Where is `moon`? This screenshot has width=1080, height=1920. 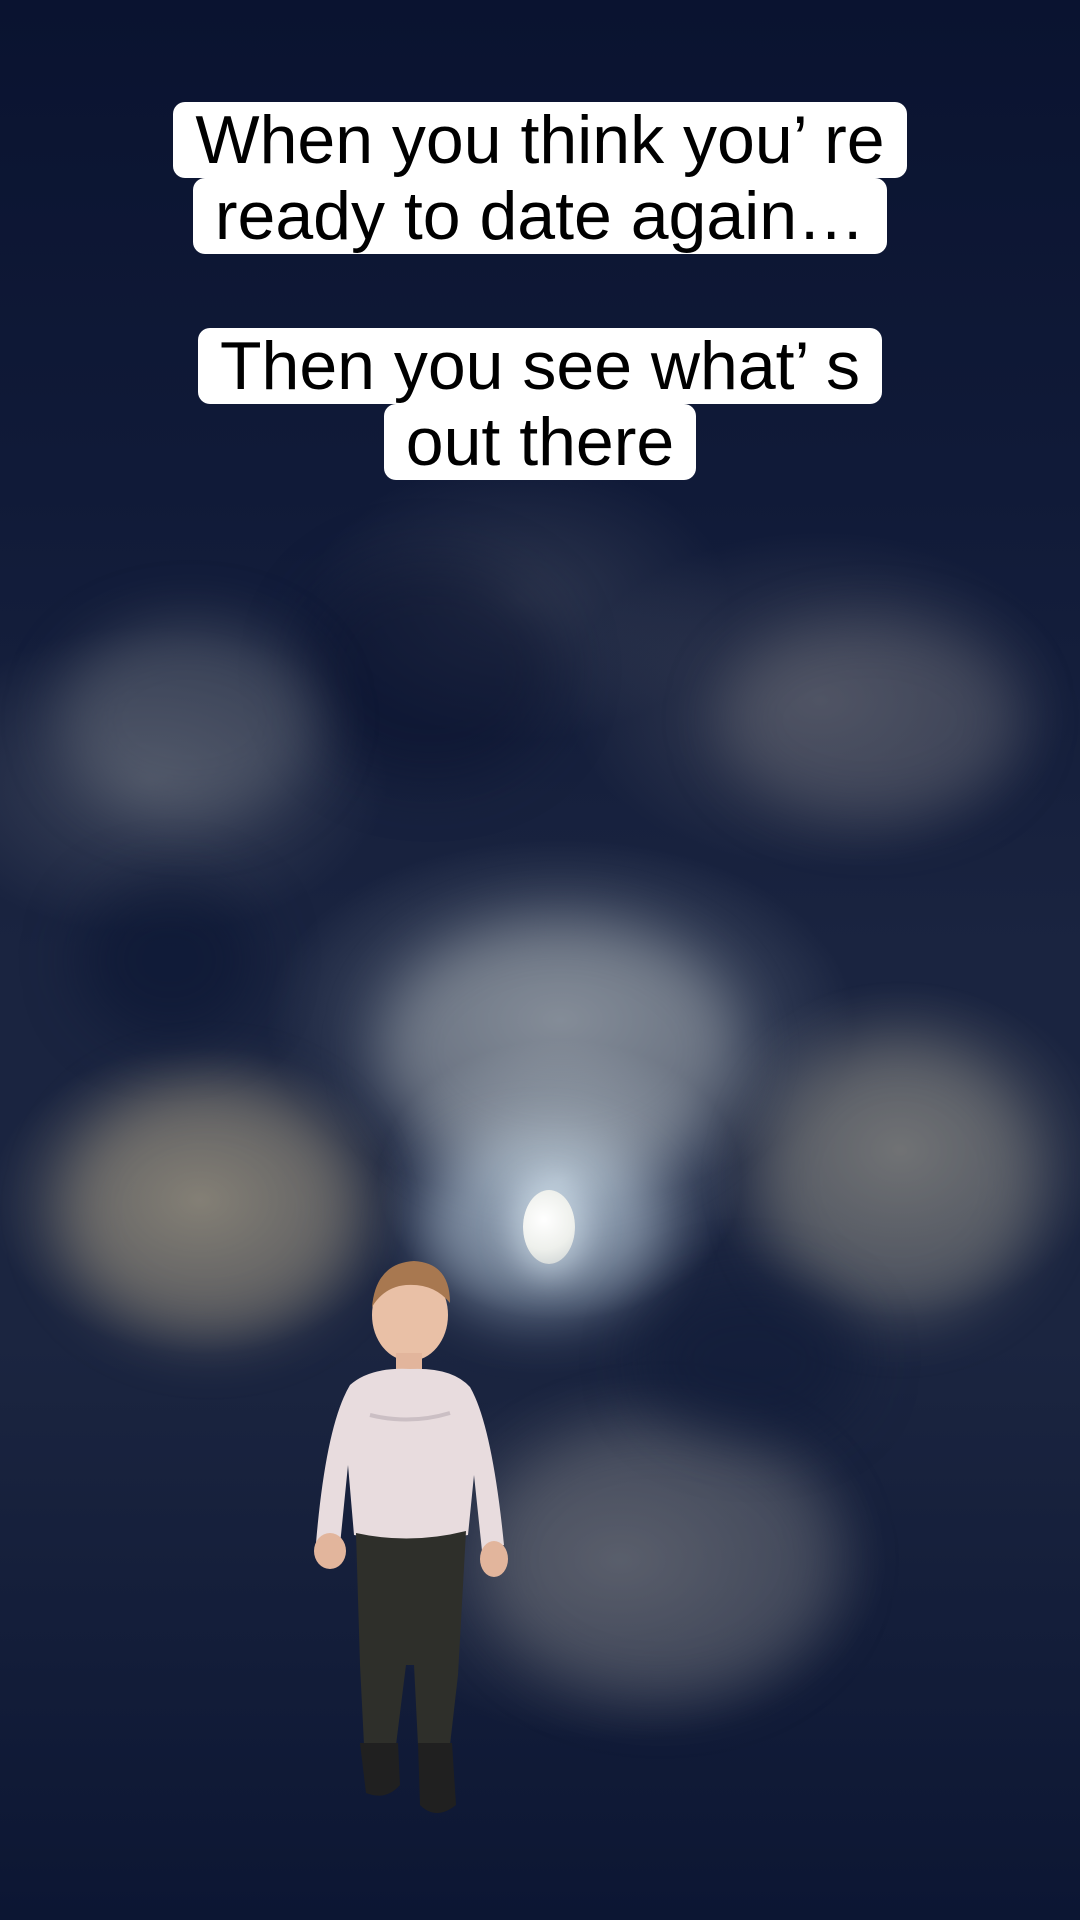
moon is located at coordinates (549, 1227).